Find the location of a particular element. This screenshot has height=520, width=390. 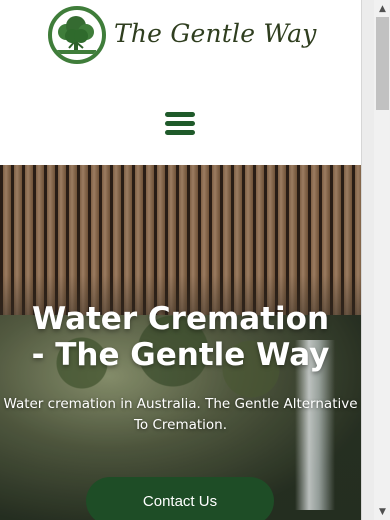

hamburger-menu-icon is located at coordinates (180, 123).